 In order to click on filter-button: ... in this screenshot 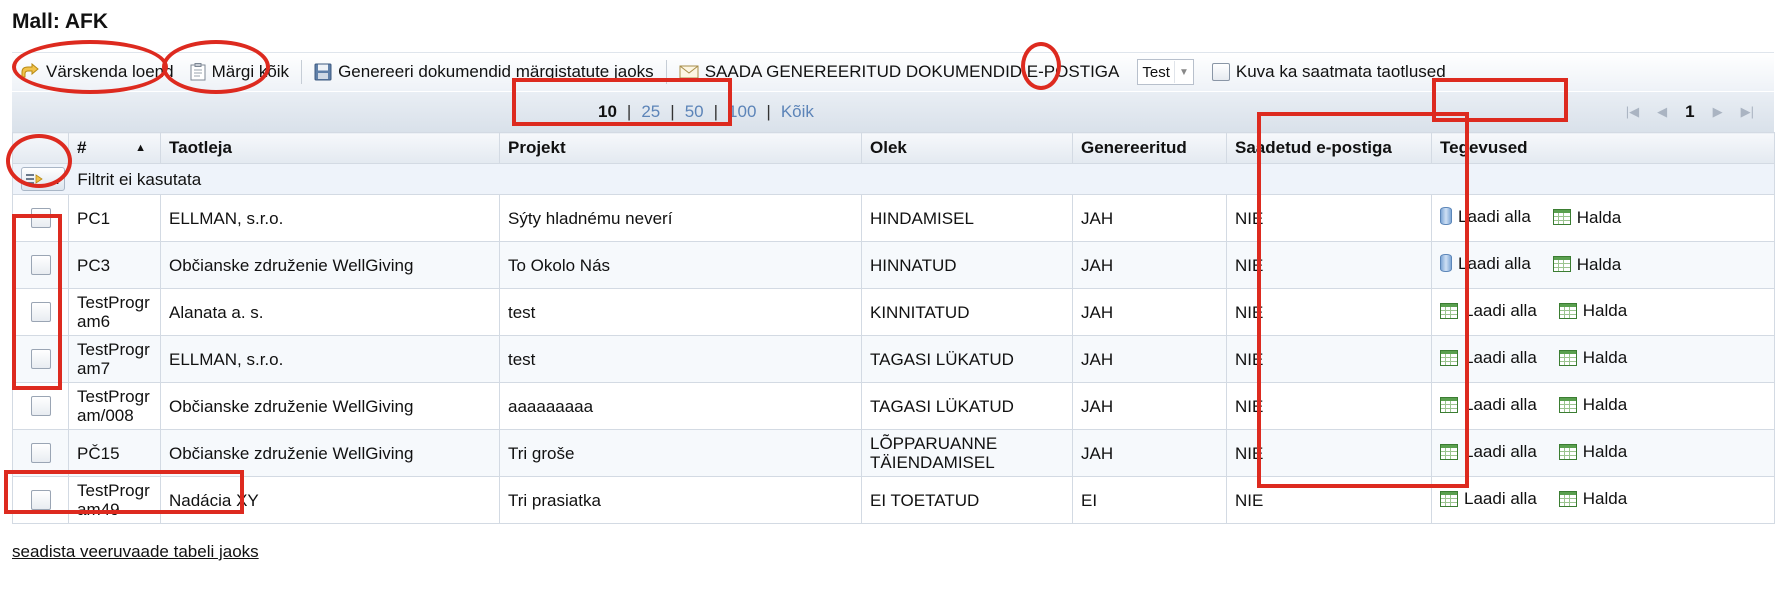, I will do `click(43, 179)`.